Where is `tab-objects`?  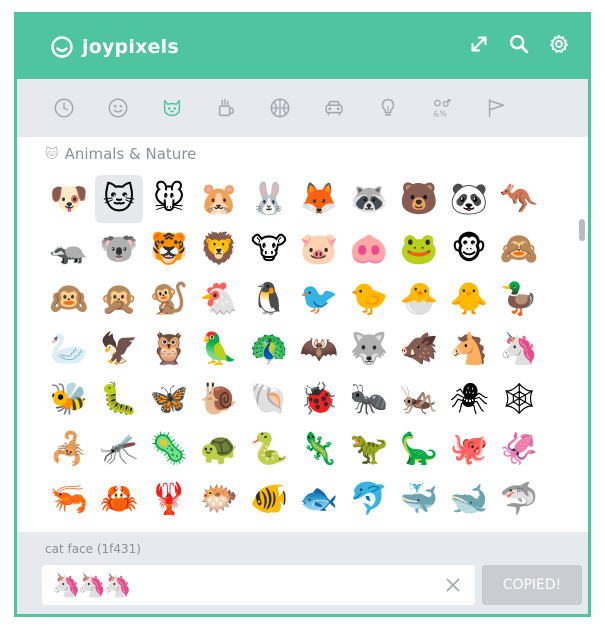
tab-objects is located at coordinates (388, 108).